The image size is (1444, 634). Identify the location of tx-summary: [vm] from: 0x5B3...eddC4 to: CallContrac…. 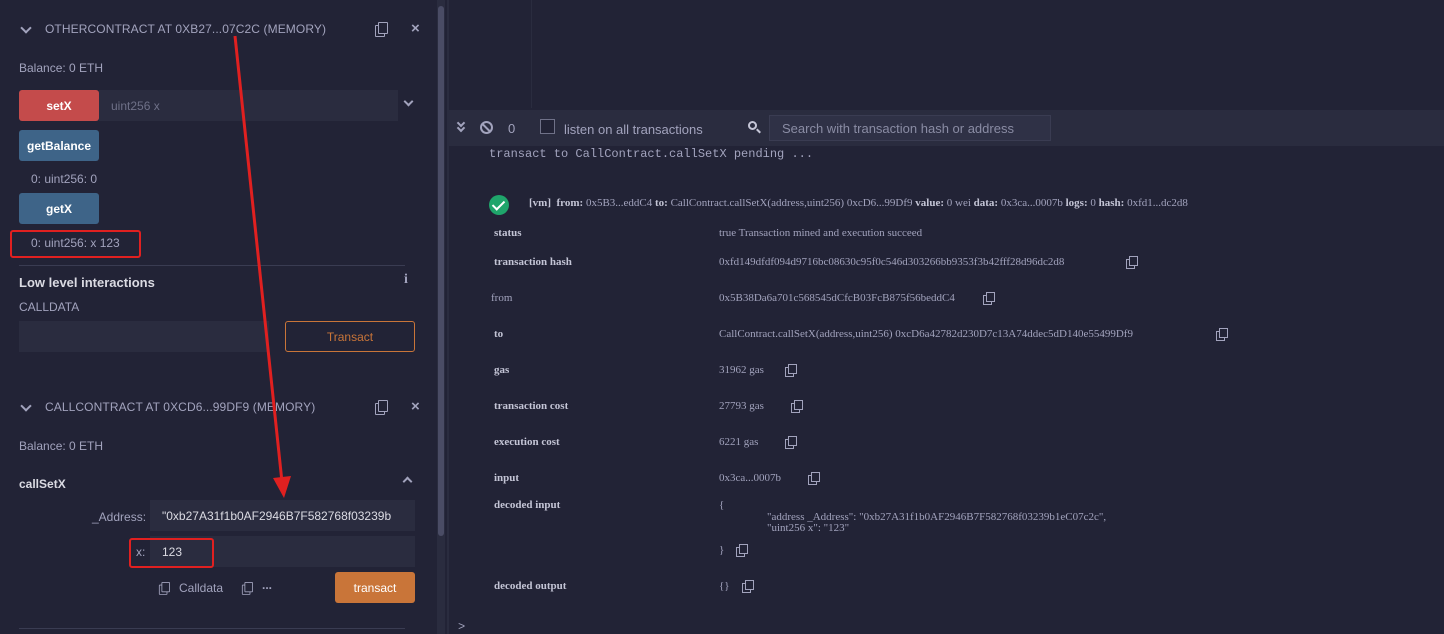
(858, 203).